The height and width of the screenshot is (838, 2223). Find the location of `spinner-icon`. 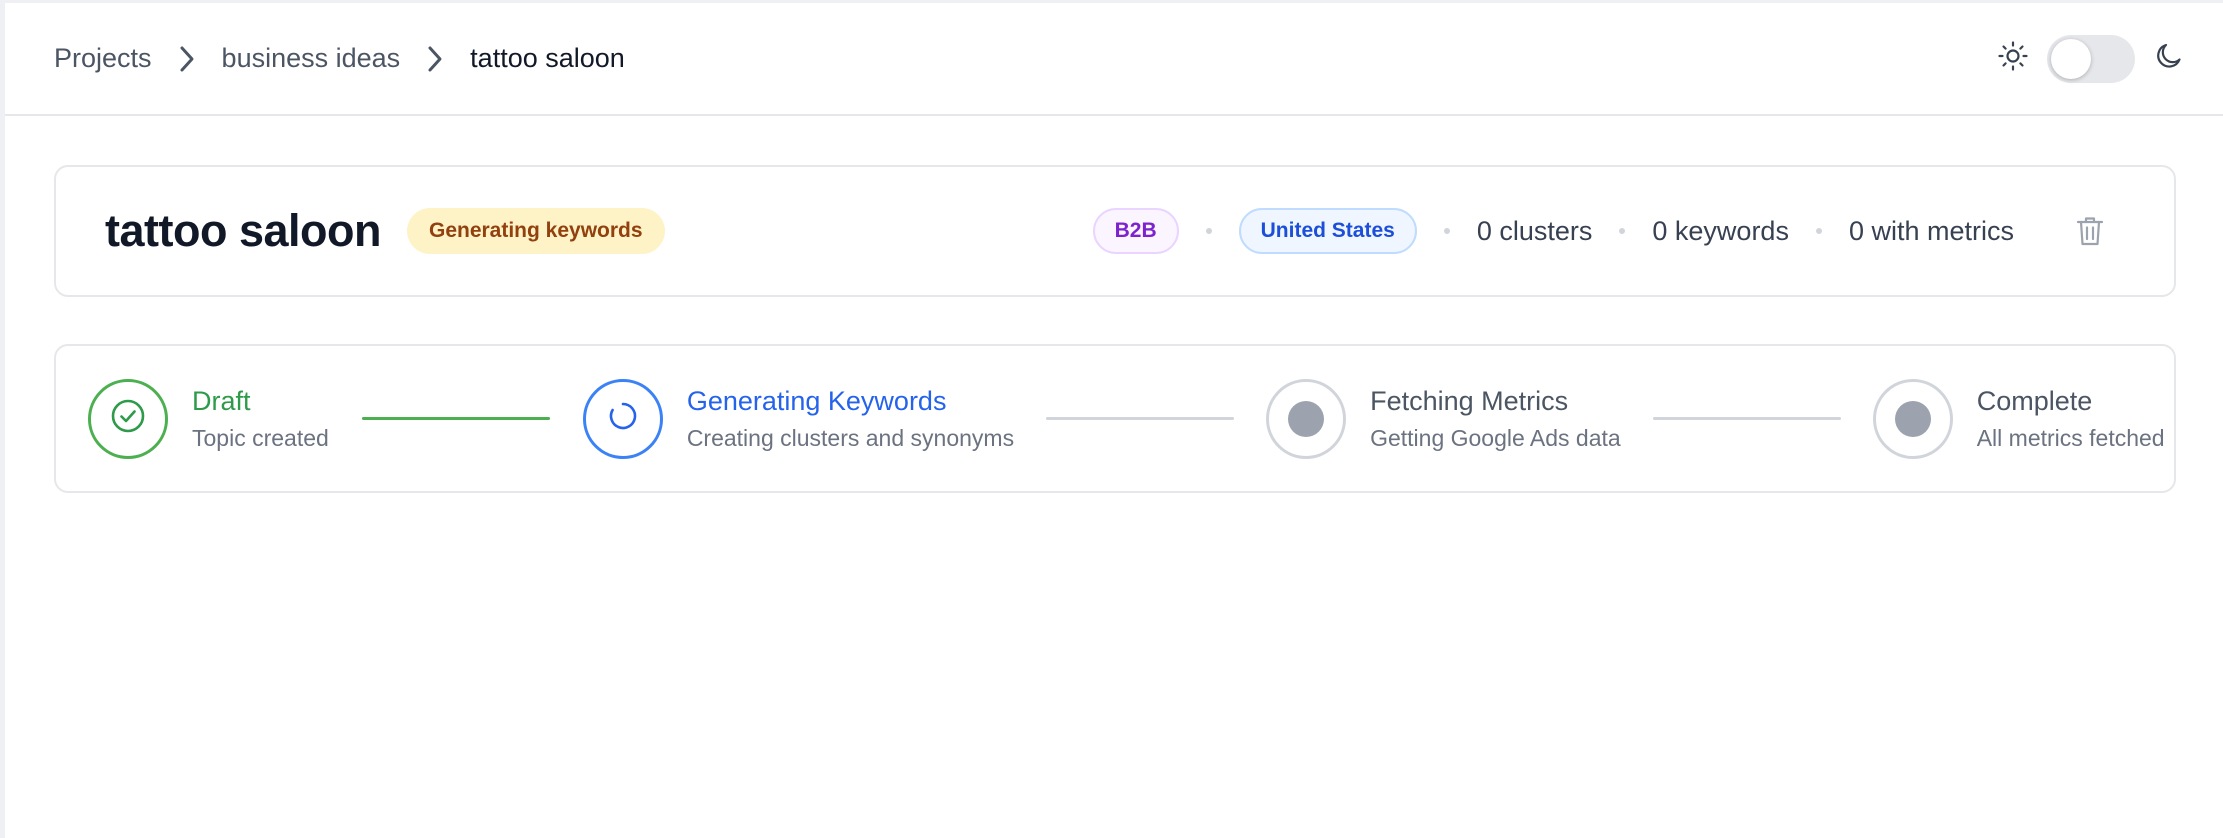

spinner-icon is located at coordinates (623, 418).